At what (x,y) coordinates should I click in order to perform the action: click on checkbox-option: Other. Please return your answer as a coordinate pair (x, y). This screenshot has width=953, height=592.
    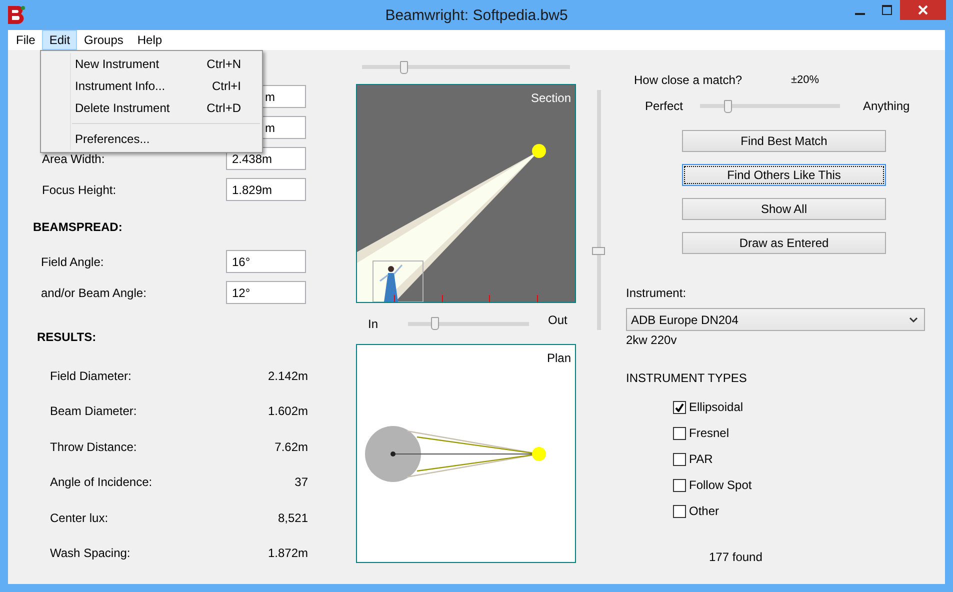
    Looking at the image, I should click on (809, 511).